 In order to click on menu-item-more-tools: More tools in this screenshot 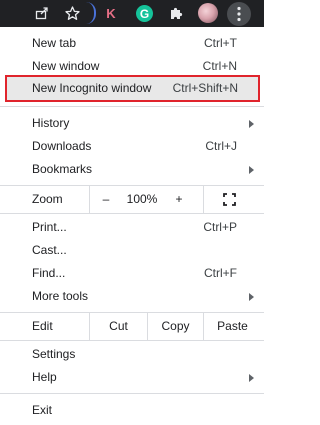, I will do `click(132, 296)`.